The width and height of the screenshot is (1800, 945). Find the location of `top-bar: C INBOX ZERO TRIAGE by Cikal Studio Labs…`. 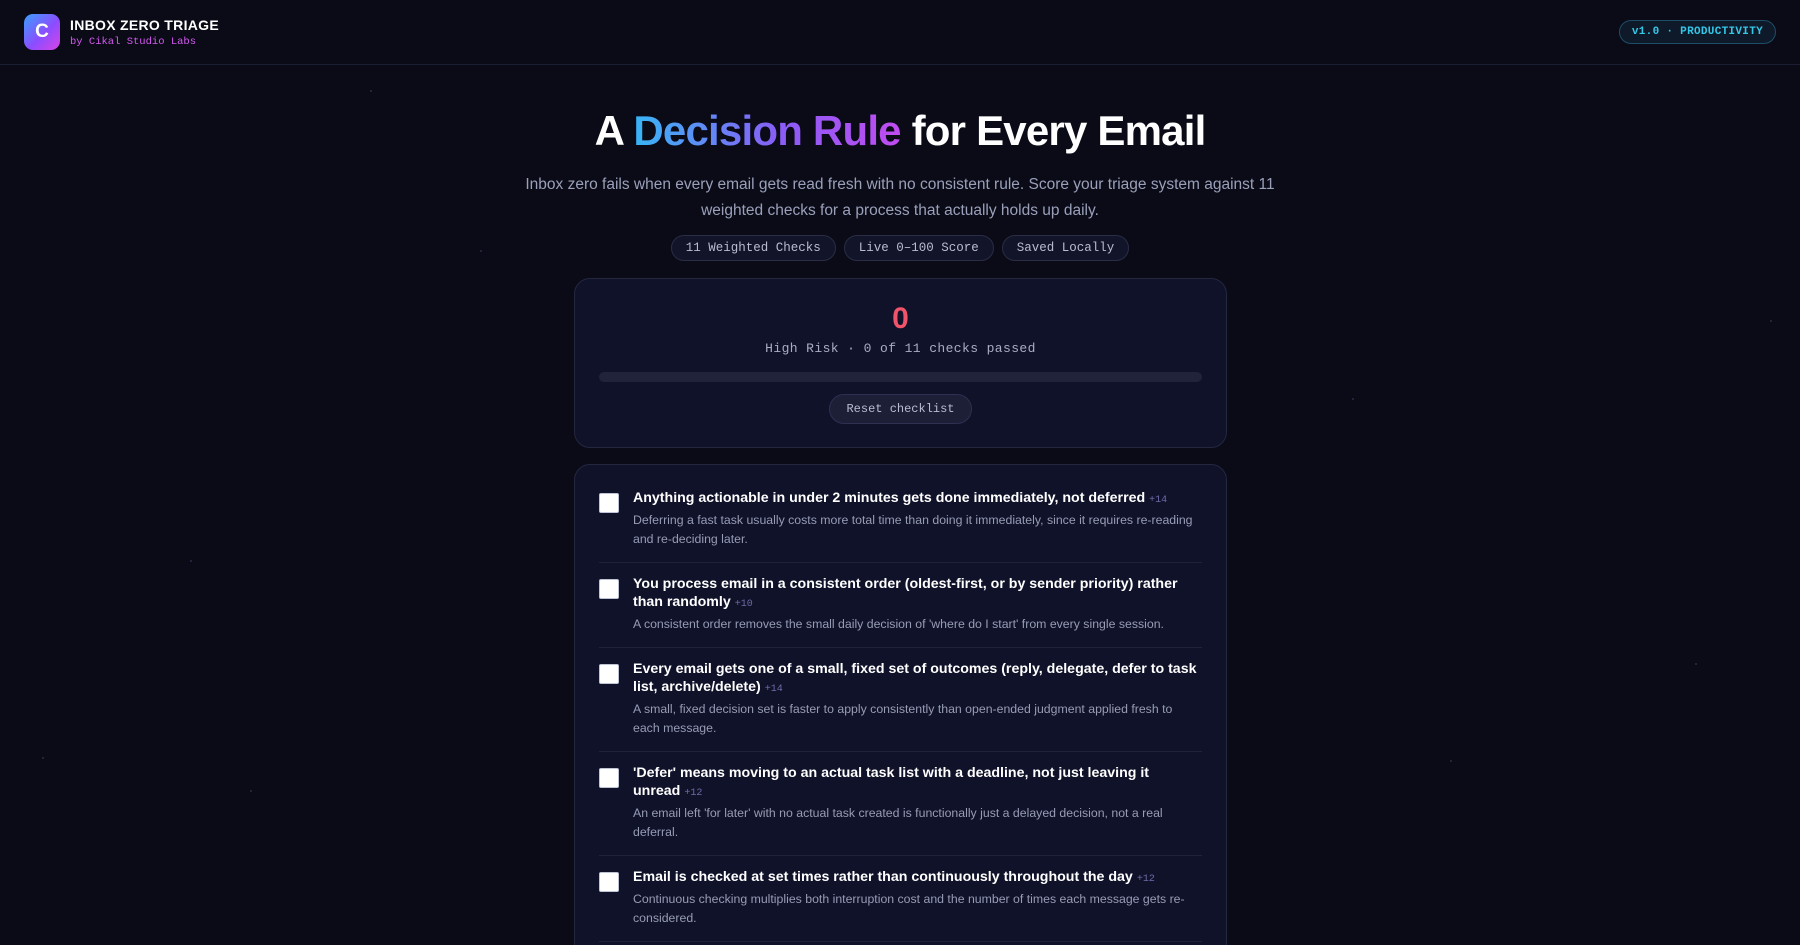

top-bar: C INBOX ZERO TRIAGE by Cikal Studio Labs… is located at coordinates (900, 32).